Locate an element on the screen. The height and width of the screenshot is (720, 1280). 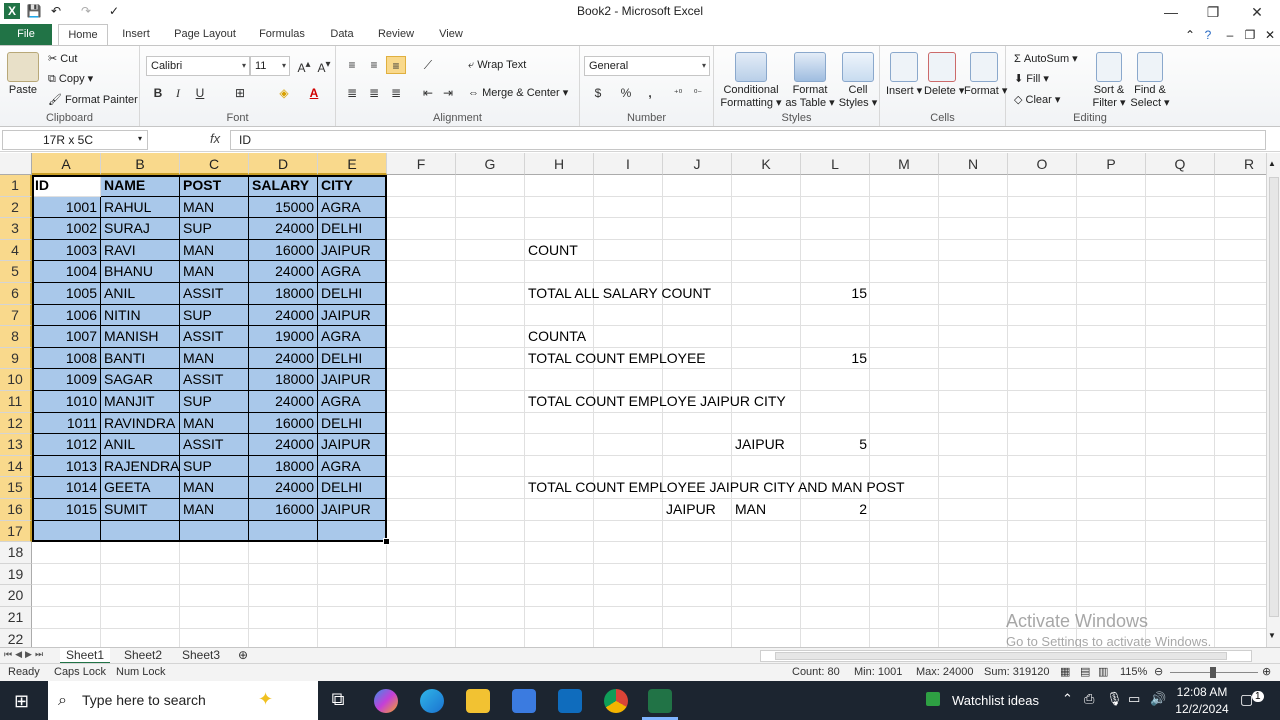
cell-d1: SALARY is located at coordinates (283, 186).